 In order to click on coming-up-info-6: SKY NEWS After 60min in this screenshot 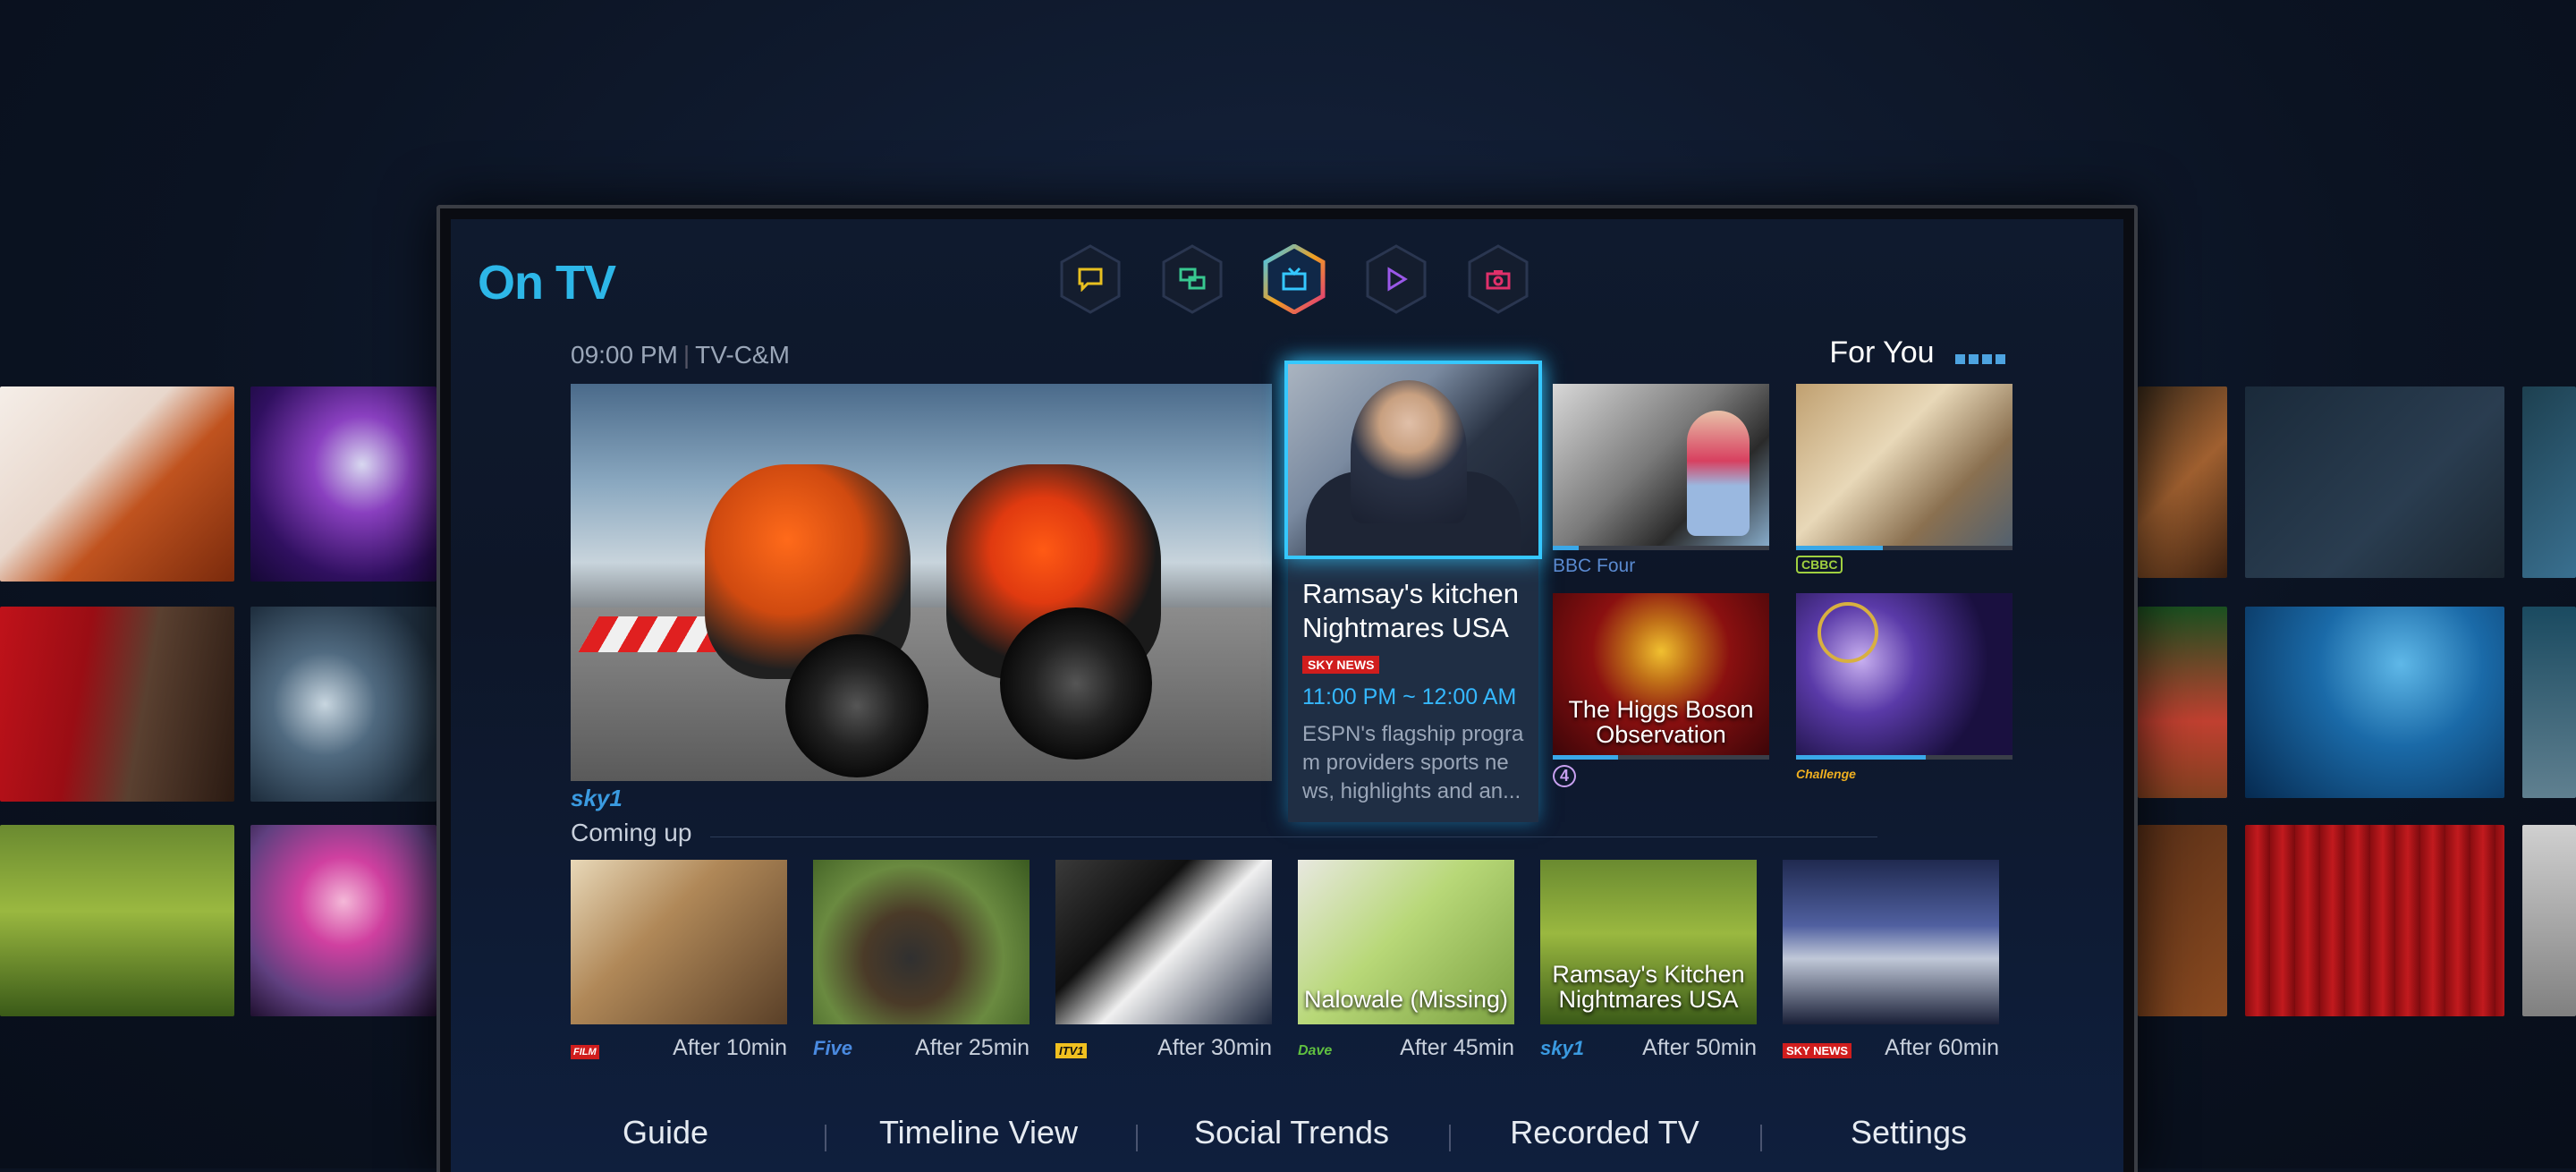, I will do `click(1891, 1048)`.